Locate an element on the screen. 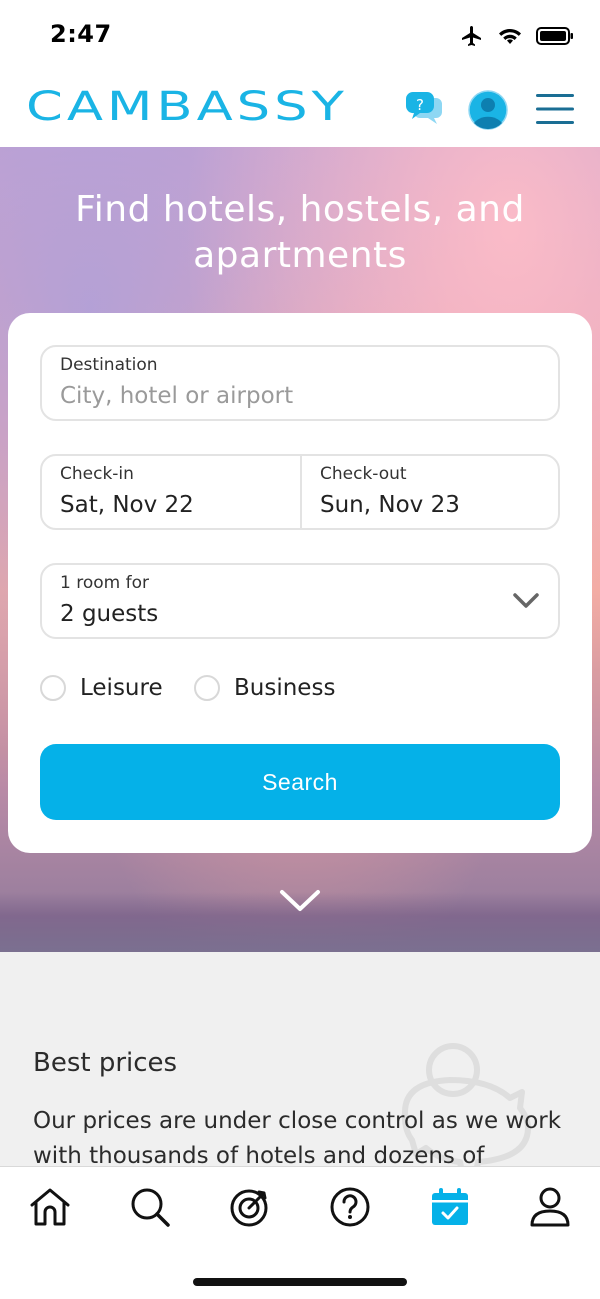 The width and height of the screenshot is (600, 1299). leisure-label: Leisure is located at coordinates (121, 688).